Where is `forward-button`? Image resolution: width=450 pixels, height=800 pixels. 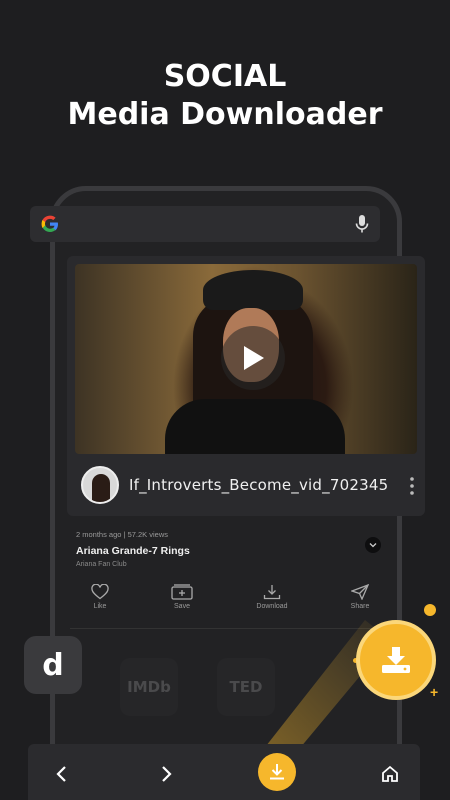 forward-button is located at coordinates (166, 774).